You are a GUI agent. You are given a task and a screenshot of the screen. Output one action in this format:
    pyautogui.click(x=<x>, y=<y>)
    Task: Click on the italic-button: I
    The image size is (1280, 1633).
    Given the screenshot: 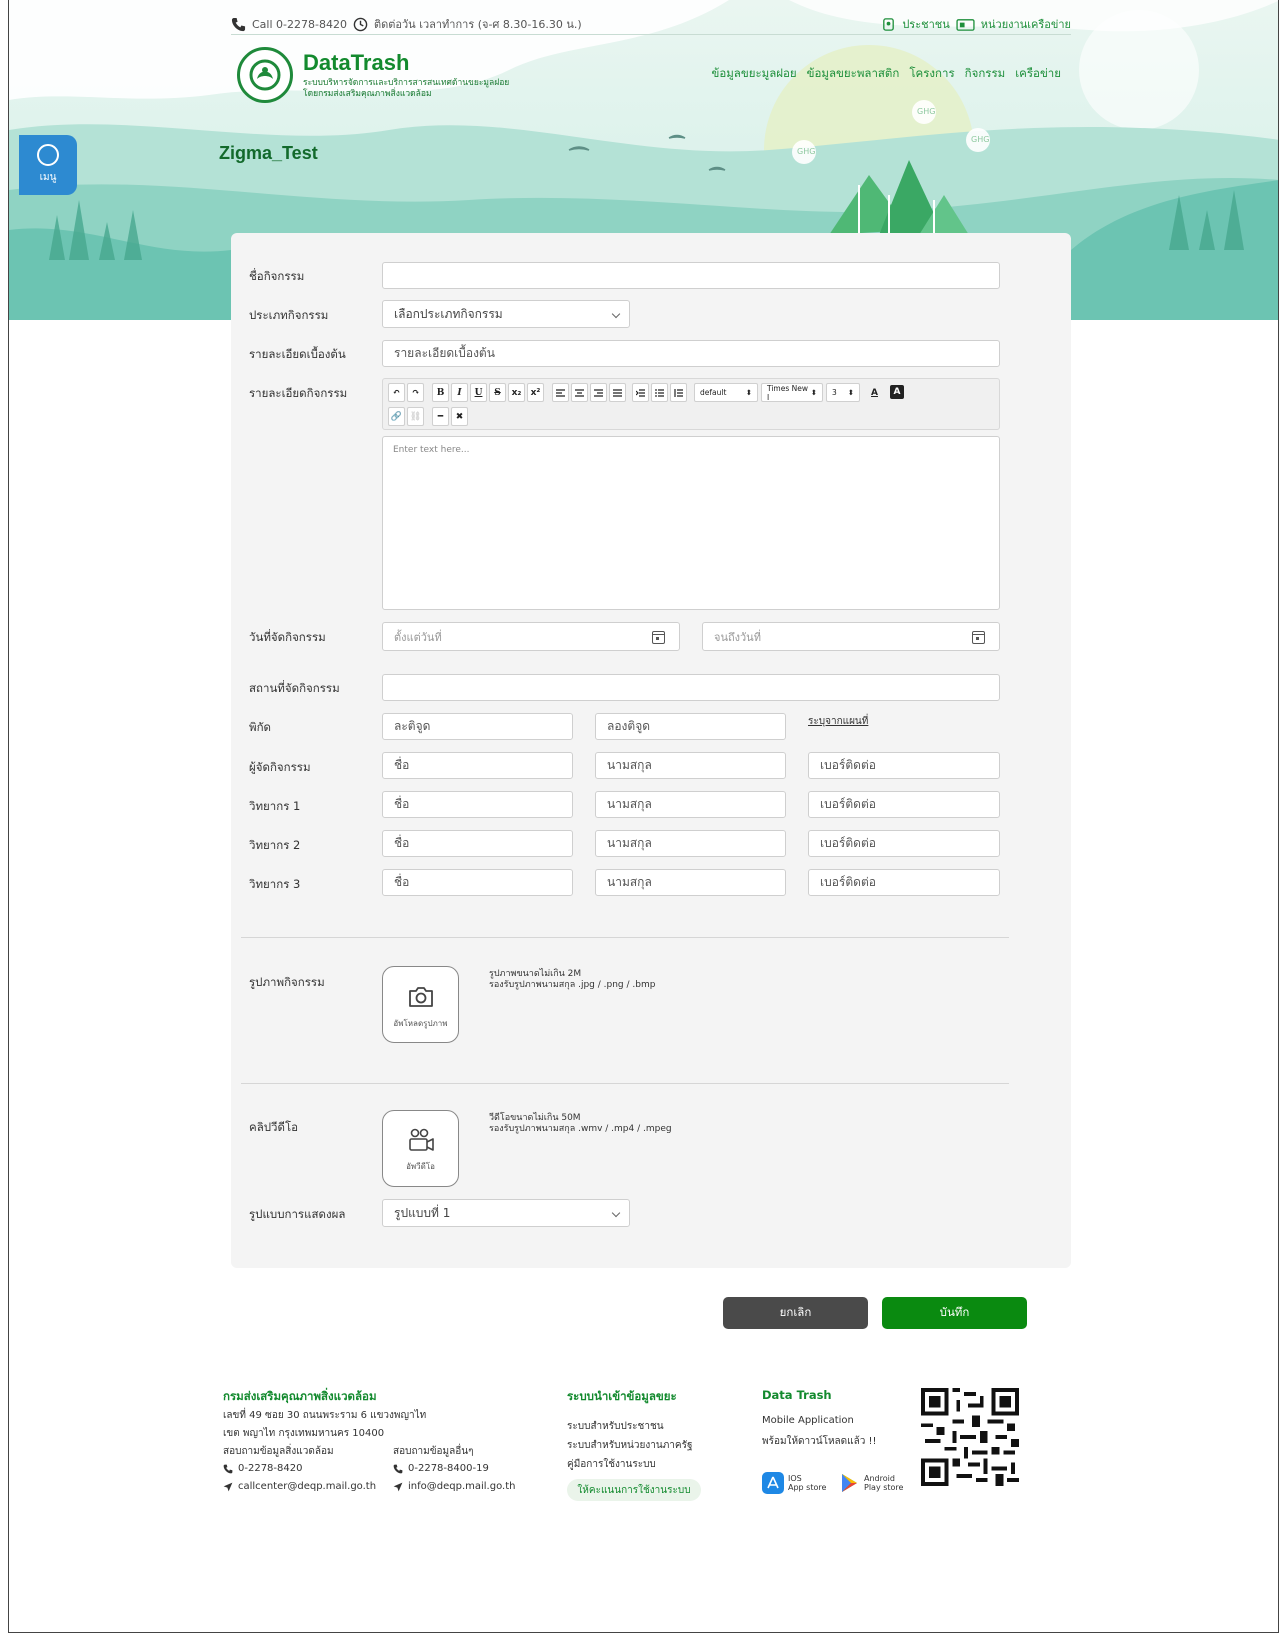 What is the action you would take?
    pyautogui.click(x=459, y=392)
    